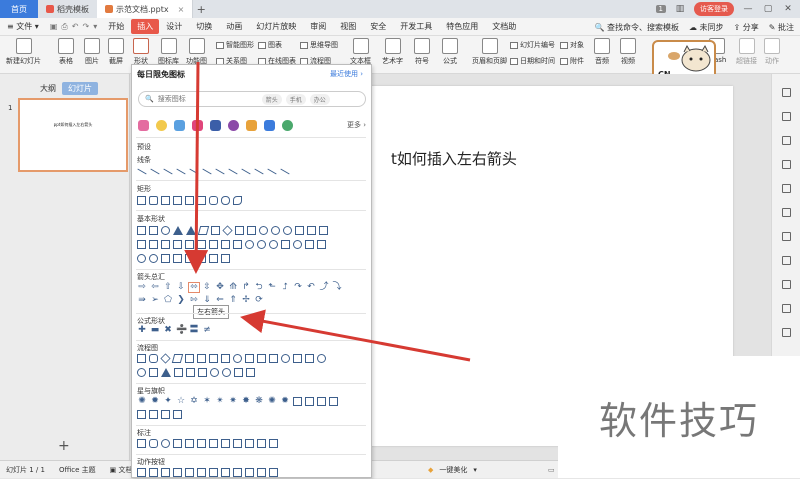 This screenshot has width=800, height=479. What do you see at coordinates (355, 335) in the screenshot?
I see `red-arrow-left` at bounding box center [355, 335].